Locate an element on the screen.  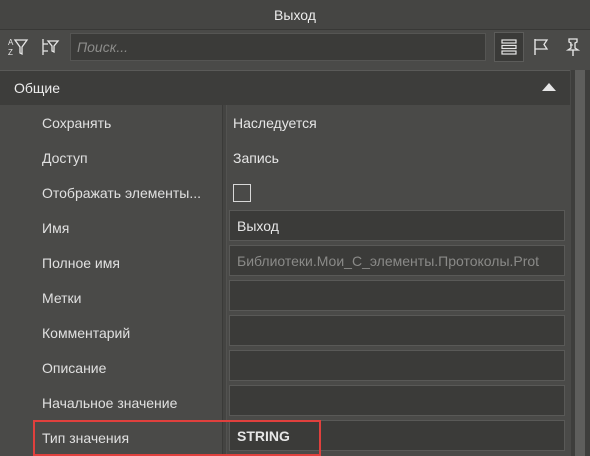
property-label: Доступ is located at coordinates (65, 157).